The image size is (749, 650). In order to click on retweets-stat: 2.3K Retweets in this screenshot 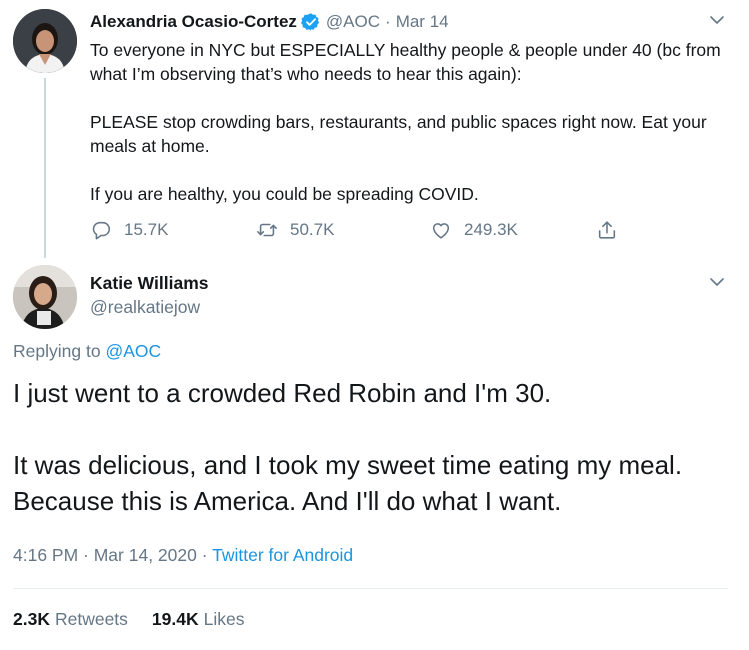, I will do `click(70, 619)`.